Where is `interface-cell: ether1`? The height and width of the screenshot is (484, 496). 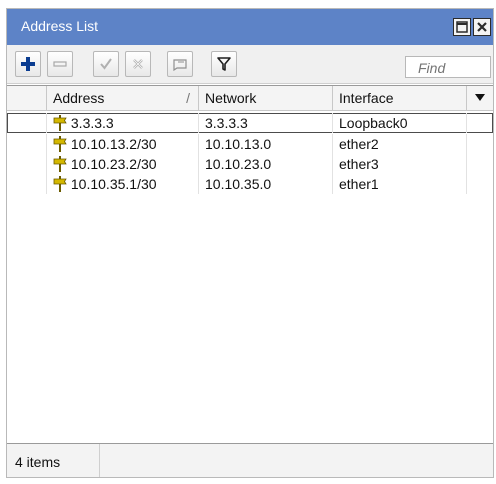 interface-cell: ether1 is located at coordinates (400, 184).